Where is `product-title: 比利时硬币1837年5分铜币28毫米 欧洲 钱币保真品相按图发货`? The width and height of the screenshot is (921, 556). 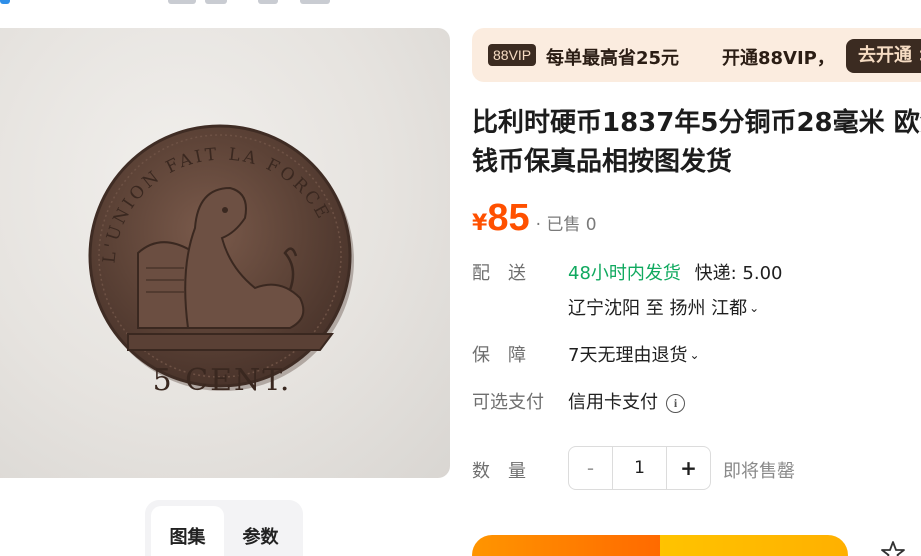 product-title: 比利时硬币1837年5分铜币28毫米 欧洲 钱币保真品相按图发货 is located at coordinates (696, 143).